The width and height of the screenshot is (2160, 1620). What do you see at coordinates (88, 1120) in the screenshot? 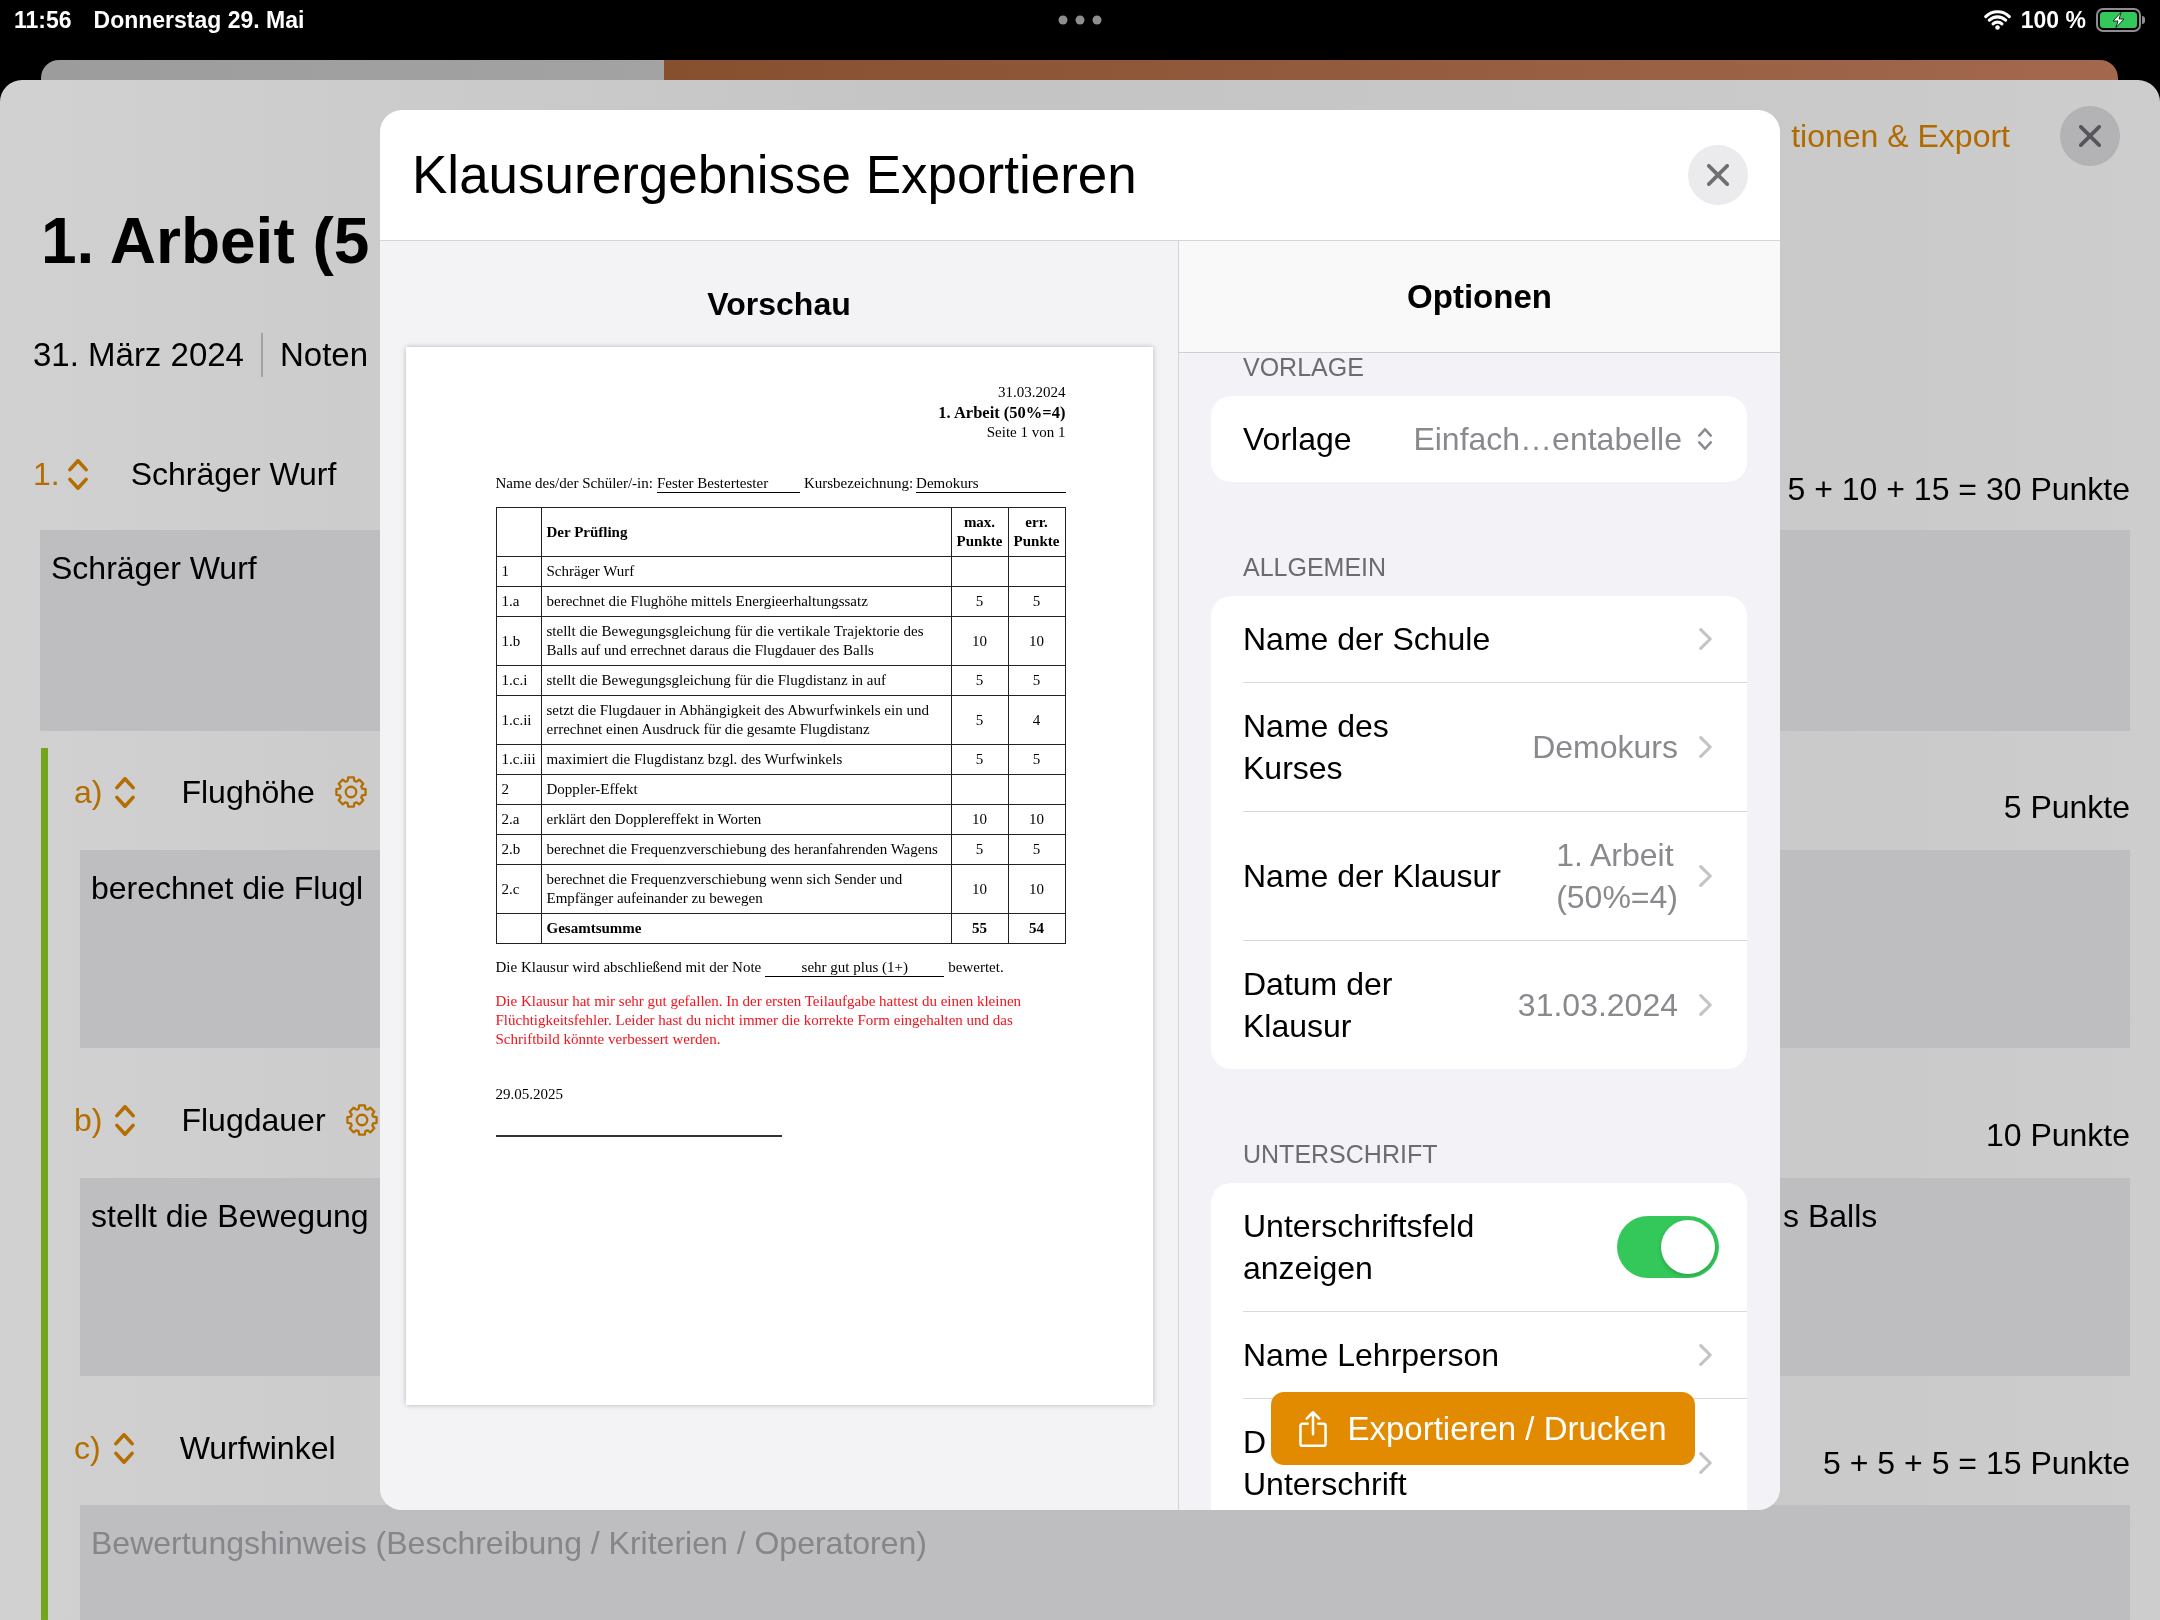
I see `task-number: b)` at bounding box center [88, 1120].